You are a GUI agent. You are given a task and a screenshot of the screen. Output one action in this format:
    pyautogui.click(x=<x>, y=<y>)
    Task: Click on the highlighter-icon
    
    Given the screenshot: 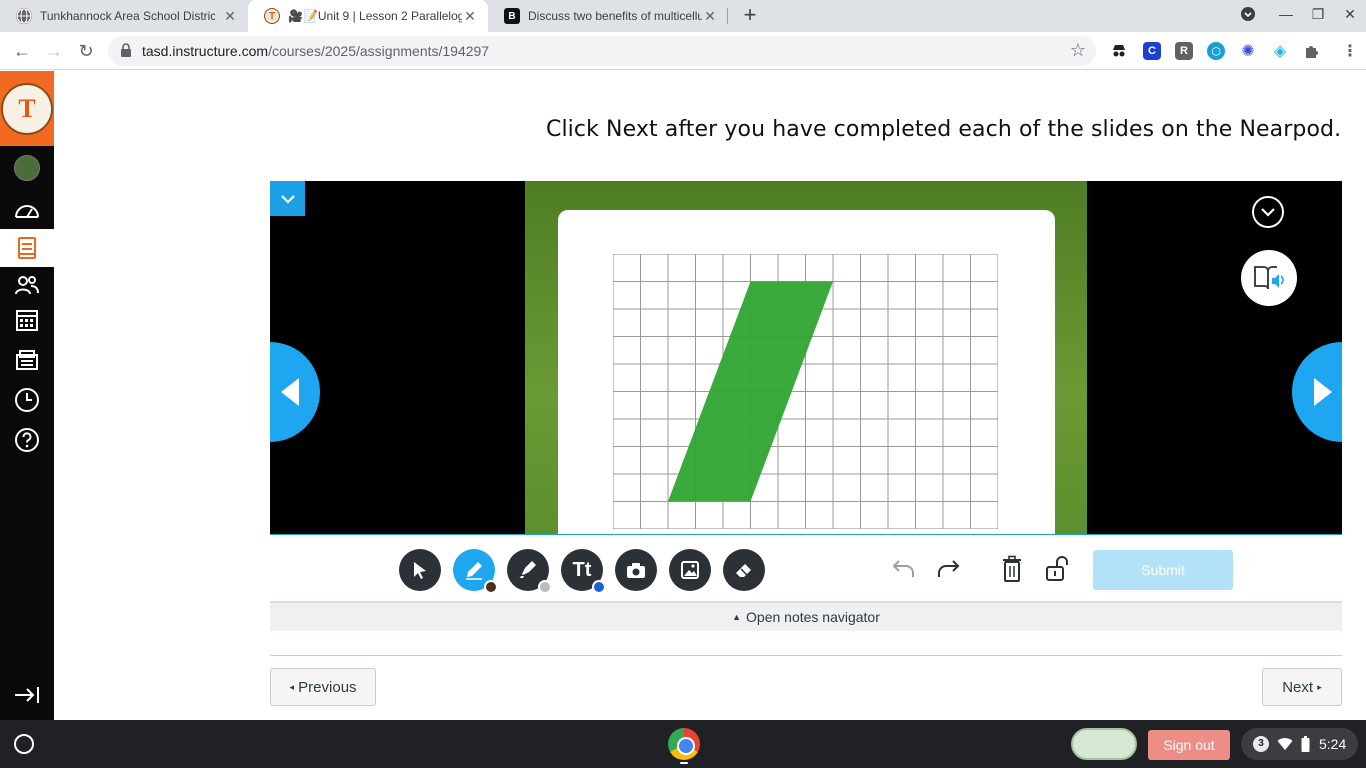 What is the action you would take?
    pyautogui.click(x=528, y=569)
    